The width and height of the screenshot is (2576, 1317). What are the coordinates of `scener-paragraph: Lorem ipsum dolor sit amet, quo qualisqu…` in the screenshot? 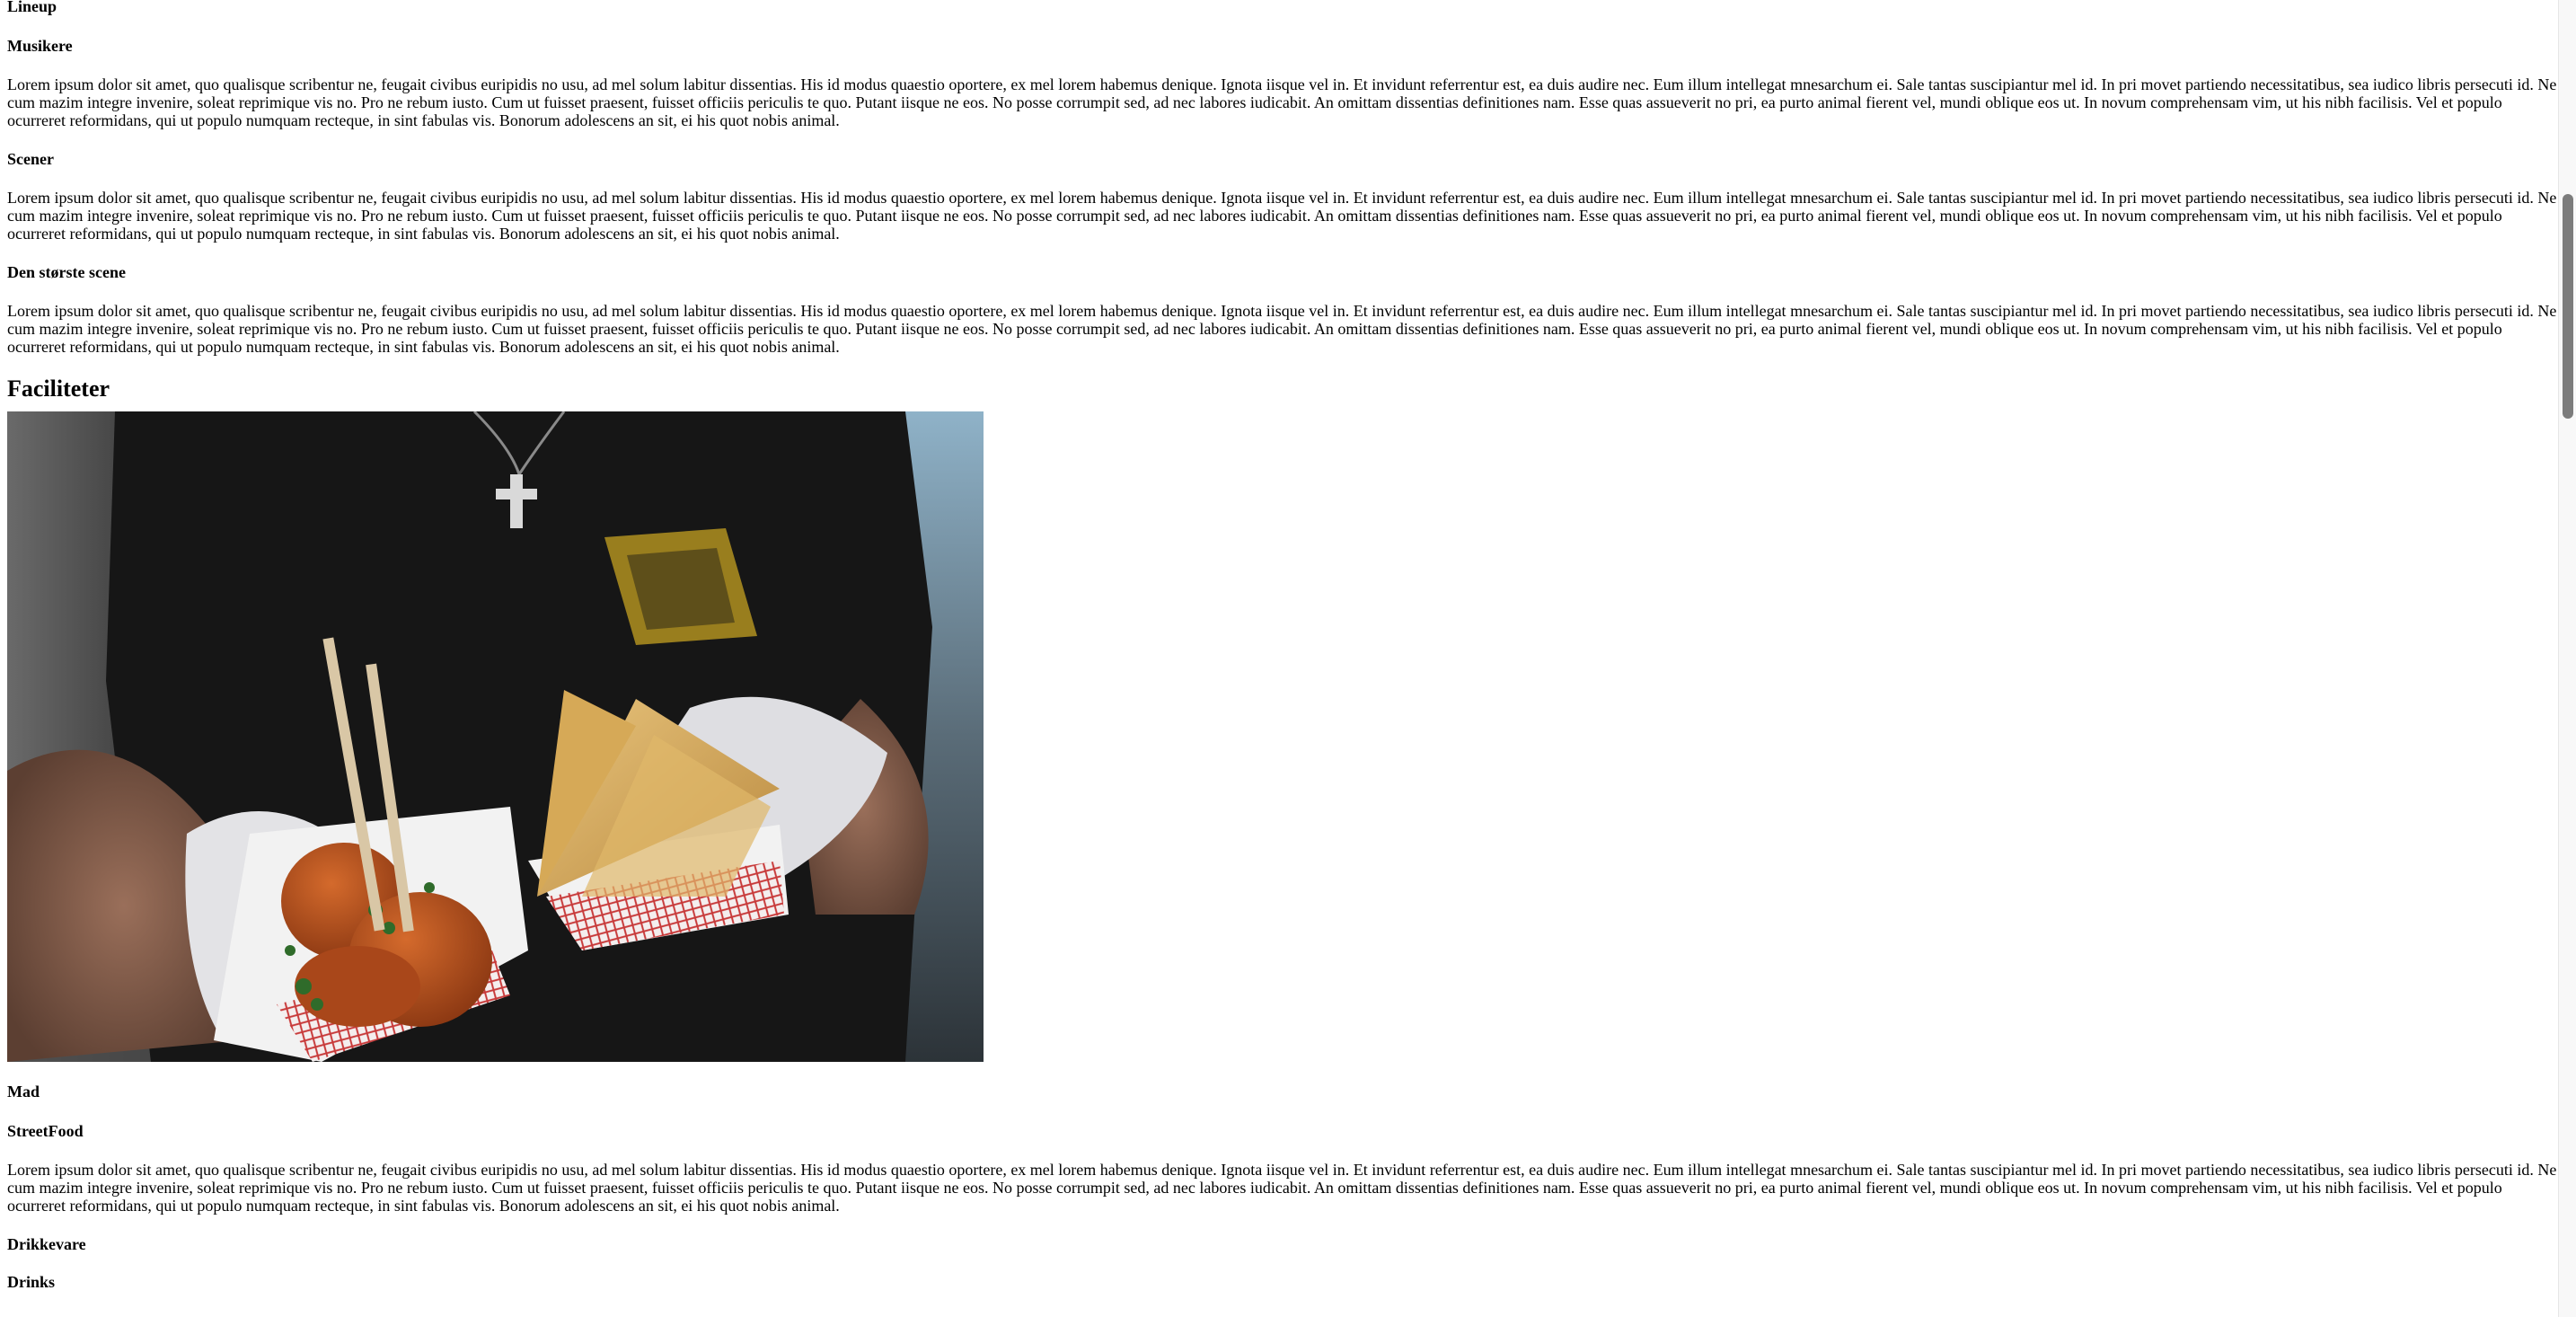 It's located at (1282, 216).